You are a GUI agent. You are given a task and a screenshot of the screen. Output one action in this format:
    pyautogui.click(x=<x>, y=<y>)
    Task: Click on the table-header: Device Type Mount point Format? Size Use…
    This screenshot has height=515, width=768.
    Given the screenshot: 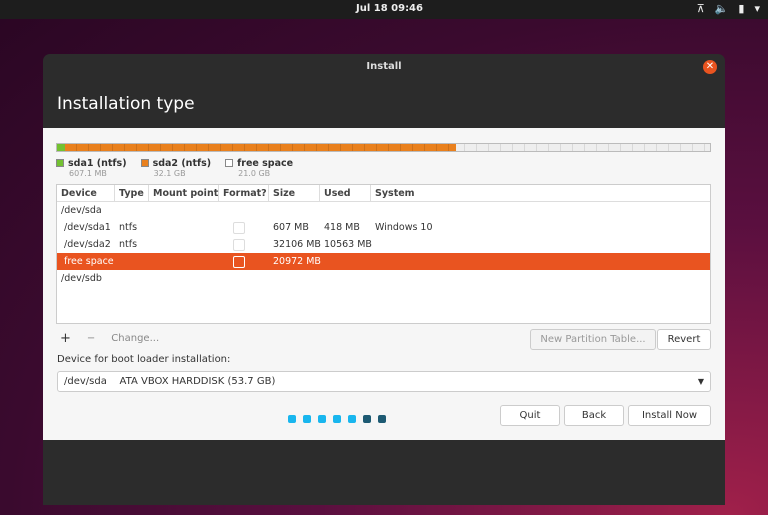 What is the action you would take?
    pyautogui.click(x=383, y=193)
    